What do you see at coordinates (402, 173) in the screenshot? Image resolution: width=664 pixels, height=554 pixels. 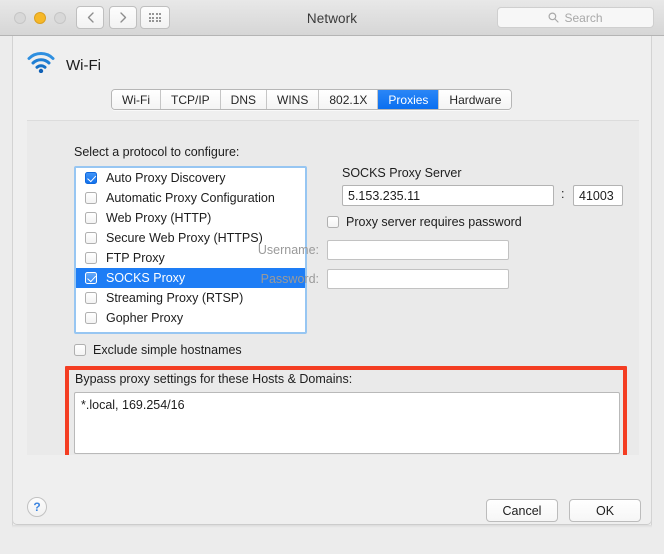 I see `socks-proxy-server-title: SOCKS Proxy Server` at bounding box center [402, 173].